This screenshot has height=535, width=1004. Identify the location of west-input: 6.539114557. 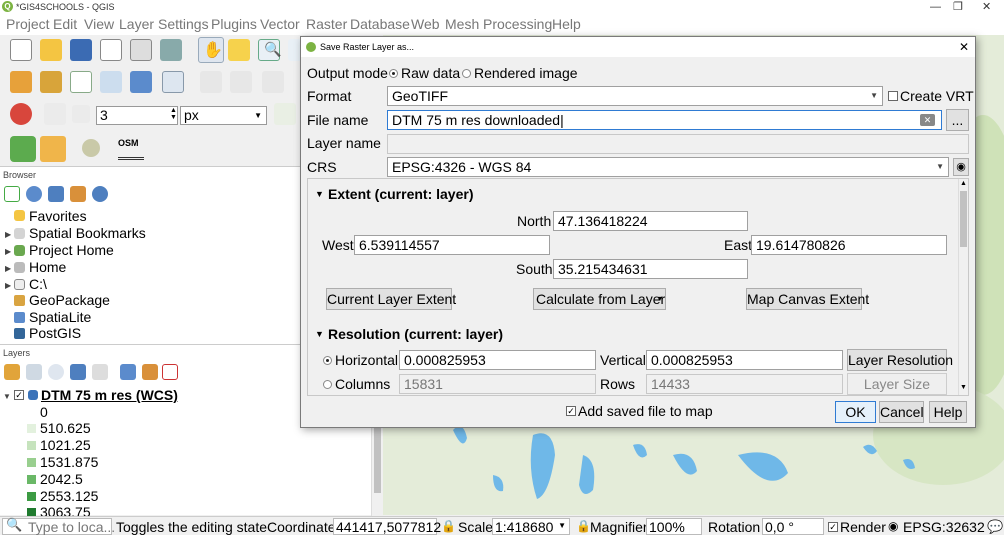
(452, 245).